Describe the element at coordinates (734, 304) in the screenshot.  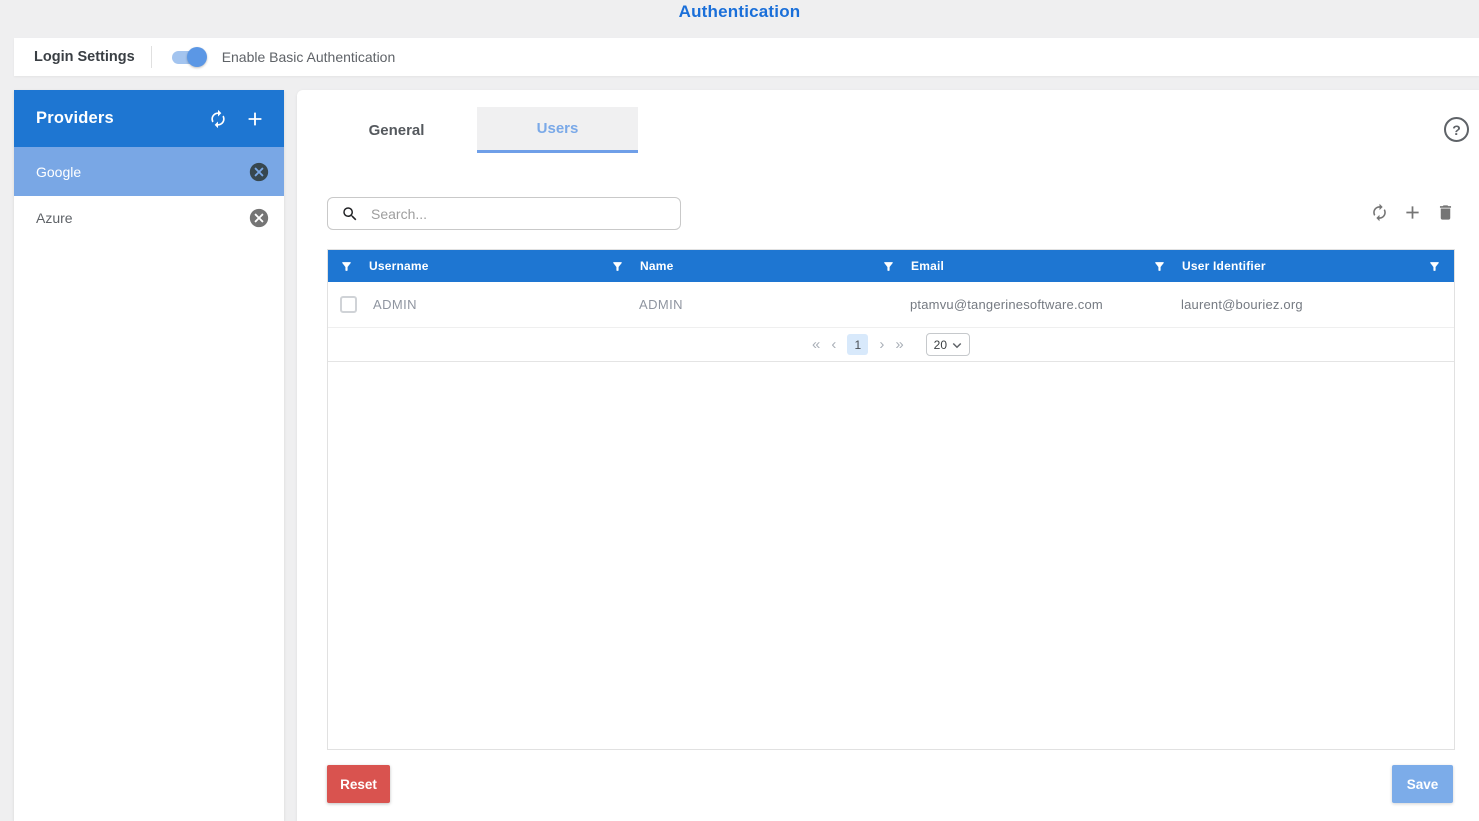
I see `cell-name: ADMIN` at that location.